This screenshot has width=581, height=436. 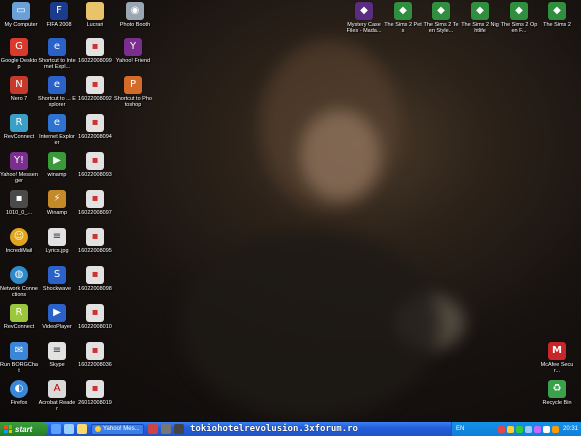 I want to click on yahoo-friend-shortcut: Y Yahoo! Friend, so click(x=133, y=51).